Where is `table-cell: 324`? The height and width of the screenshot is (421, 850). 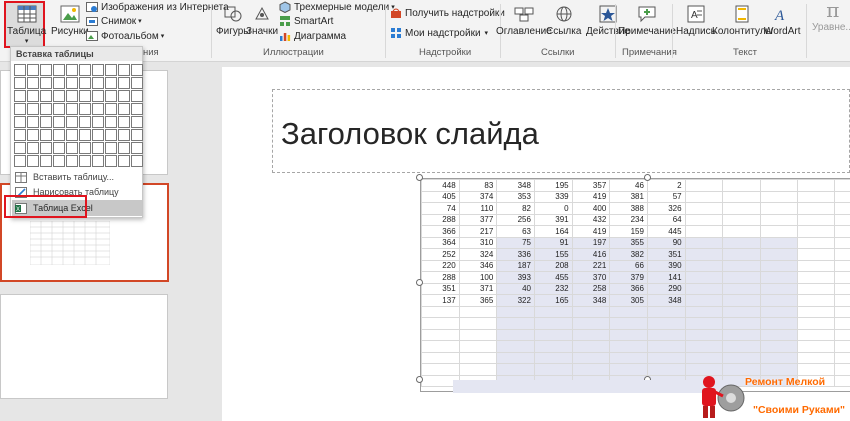 table-cell: 324 is located at coordinates (478, 254).